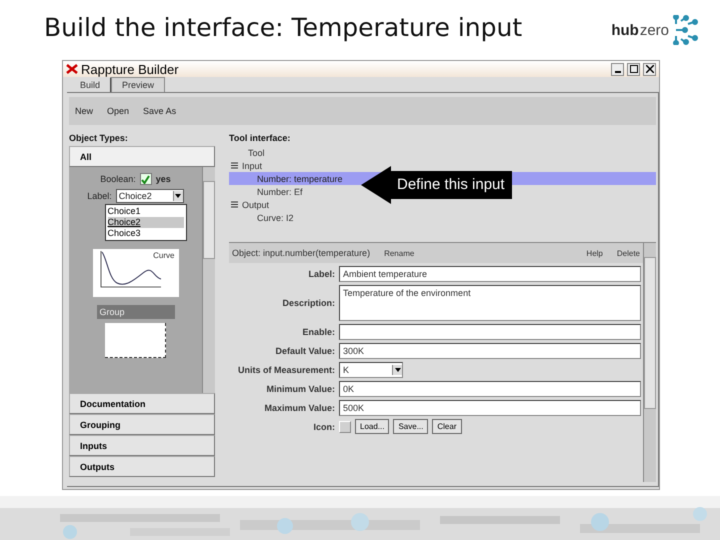  Describe the element at coordinates (118, 179) in the screenshot. I see `boolean-label: Boolean:` at that location.